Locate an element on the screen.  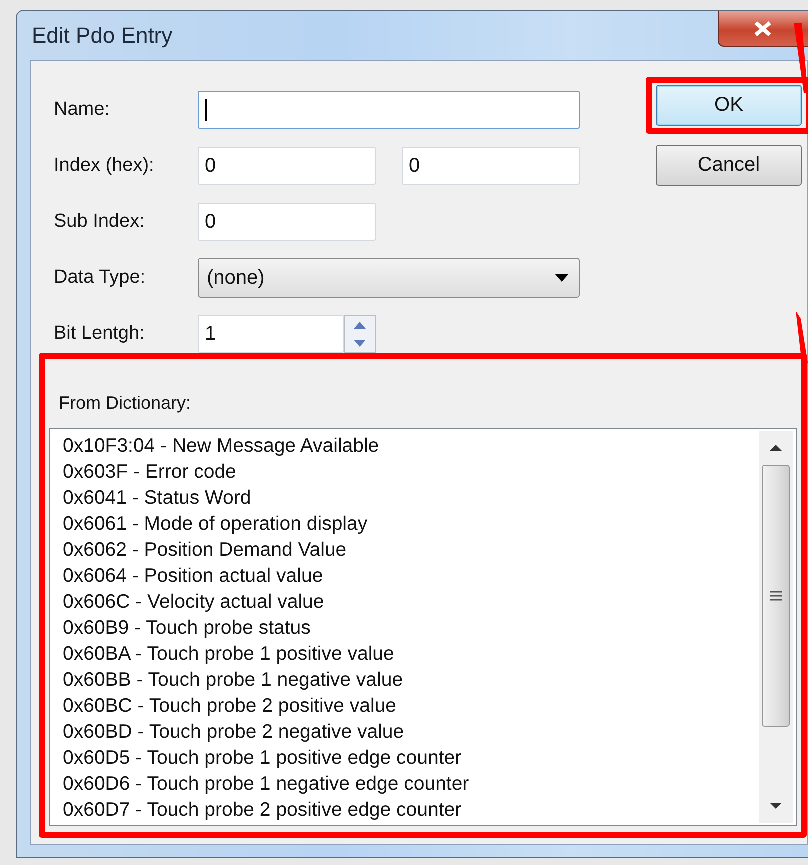
list-item: 0x60D5 - Touch probe 1 positive edge counter is located at coordinates (411, 758).